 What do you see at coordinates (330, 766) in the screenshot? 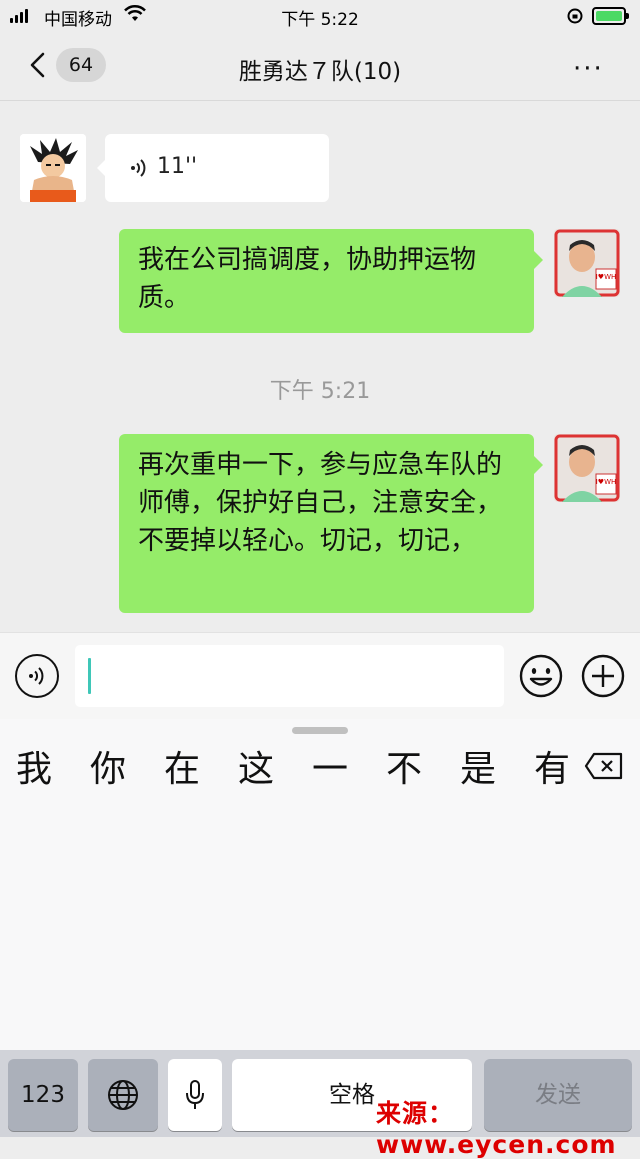
I see `candidate-word: 一` at bounding box center [330, 766].